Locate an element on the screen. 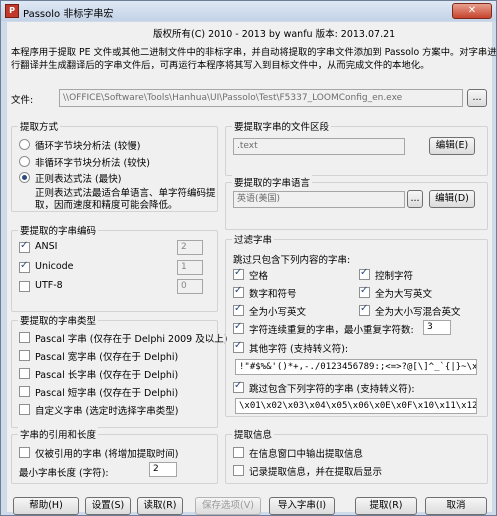 The width and height of the screenshot is (497, 516). radio-loop-block is located at coordinates (24, 144).